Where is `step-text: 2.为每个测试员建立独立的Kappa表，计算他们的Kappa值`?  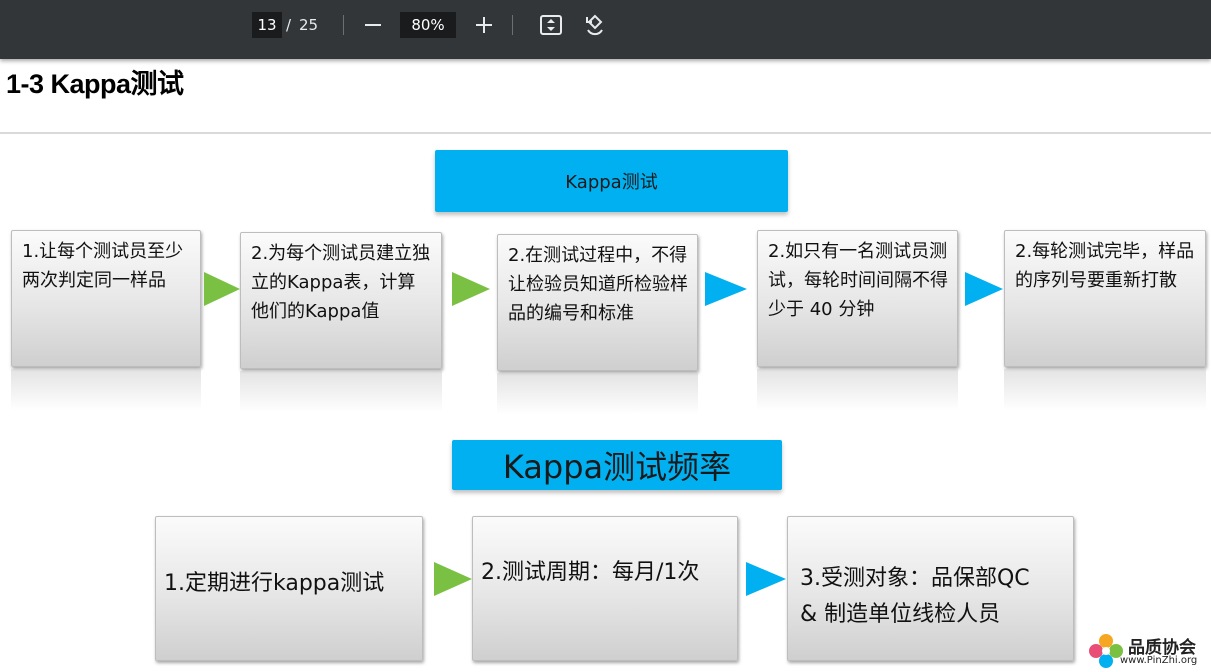 step-text: 2.为每个测试员建立独立的Kappa表，计算他们的Kappa值 is located at coordinates (341, 282).